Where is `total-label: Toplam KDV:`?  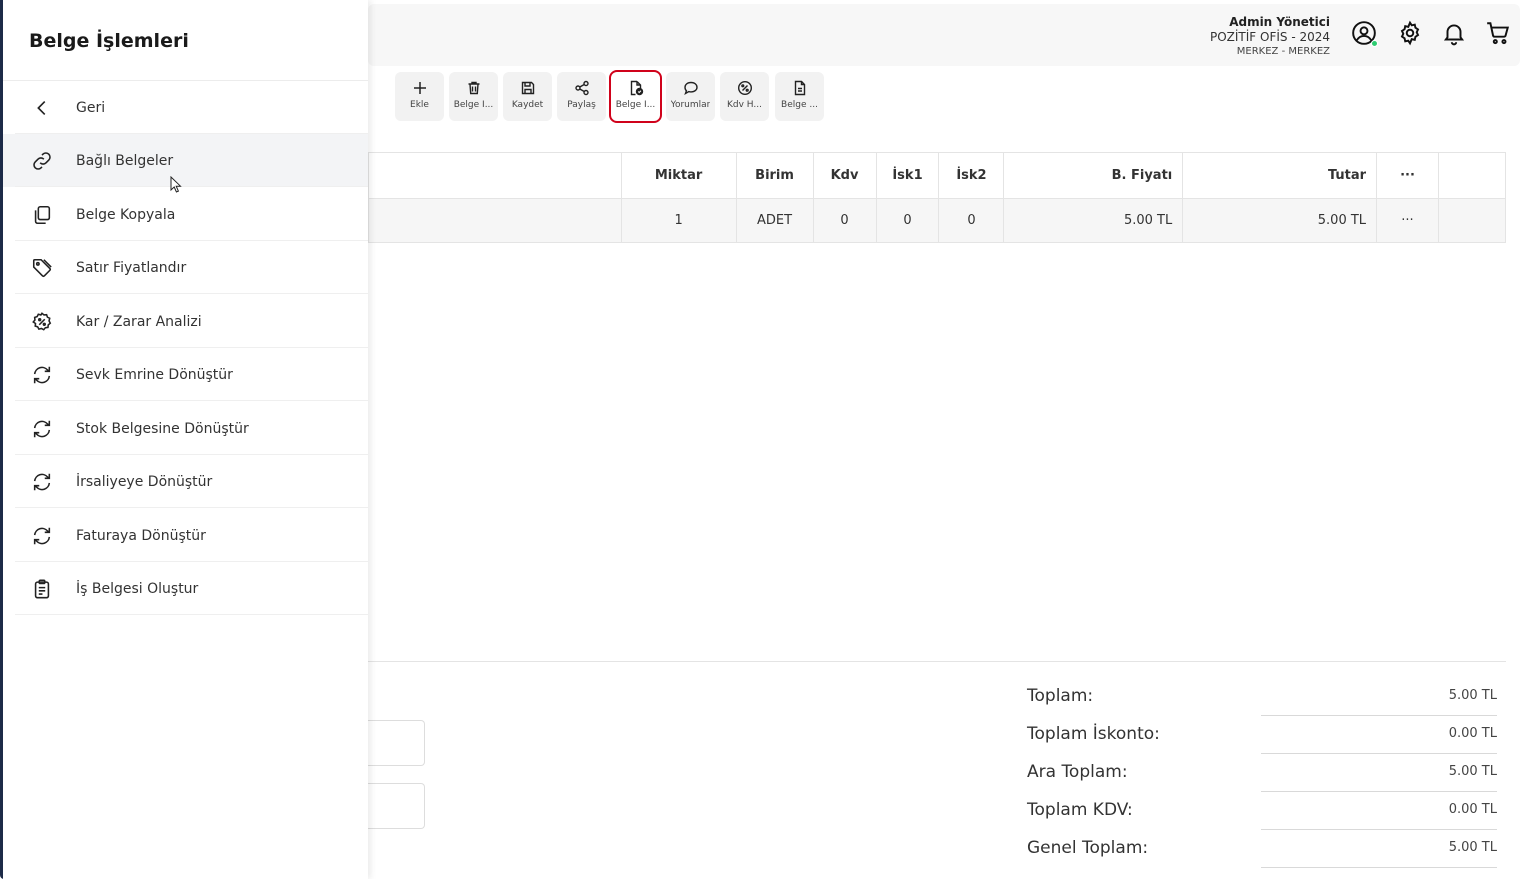
total-label: Toplam KDV: is located at coordinates (1080, 810).